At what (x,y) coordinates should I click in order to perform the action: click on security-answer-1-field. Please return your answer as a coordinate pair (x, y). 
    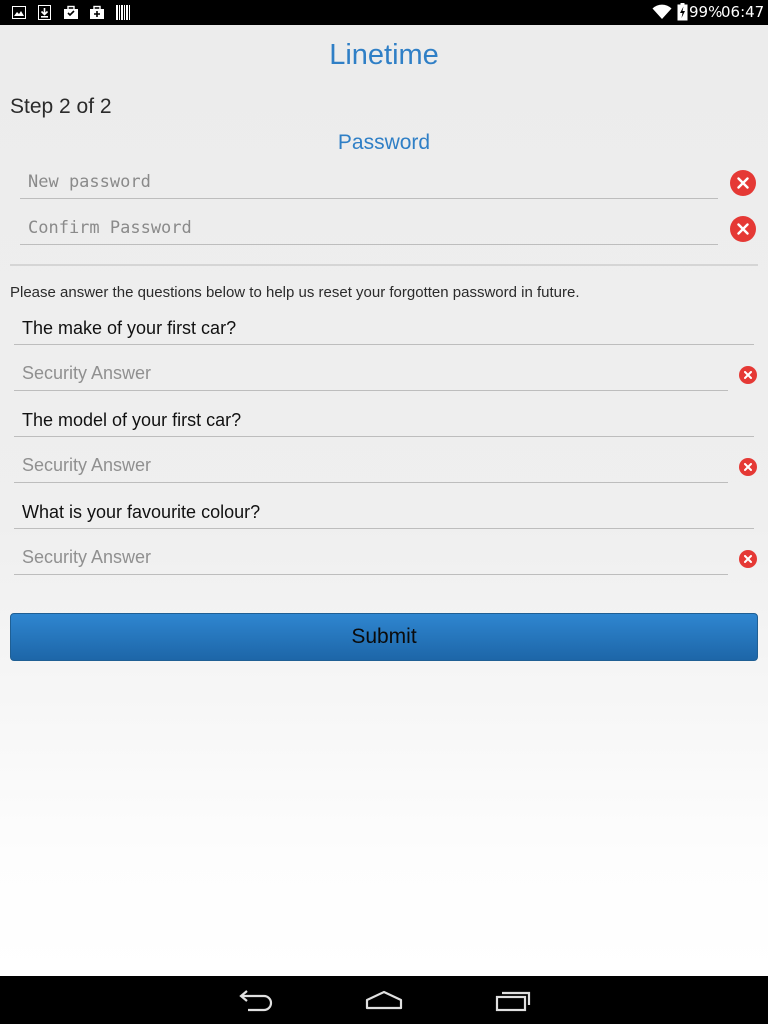
    Looking at the image, I should click on (371, 374).